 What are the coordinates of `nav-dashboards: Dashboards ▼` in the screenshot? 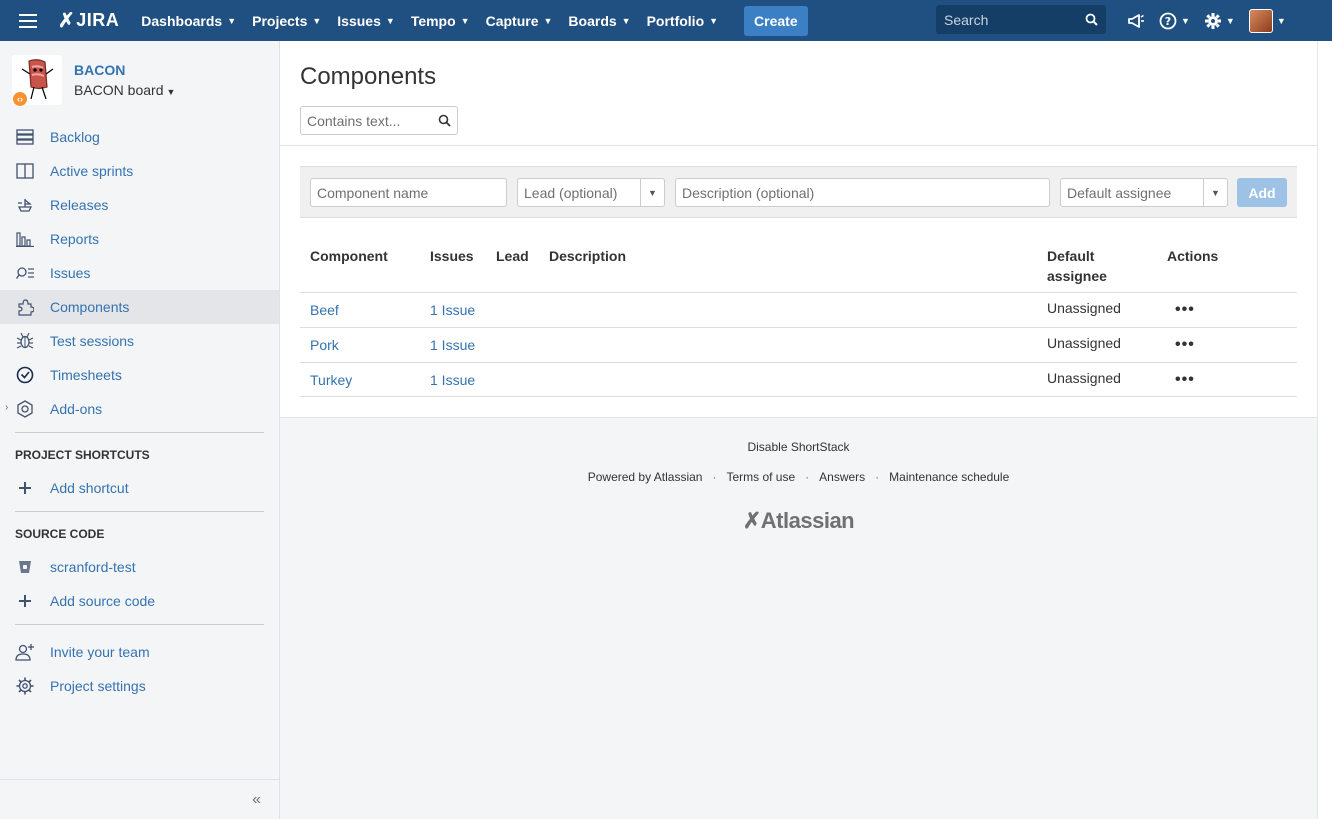 It's located at (188, 20).